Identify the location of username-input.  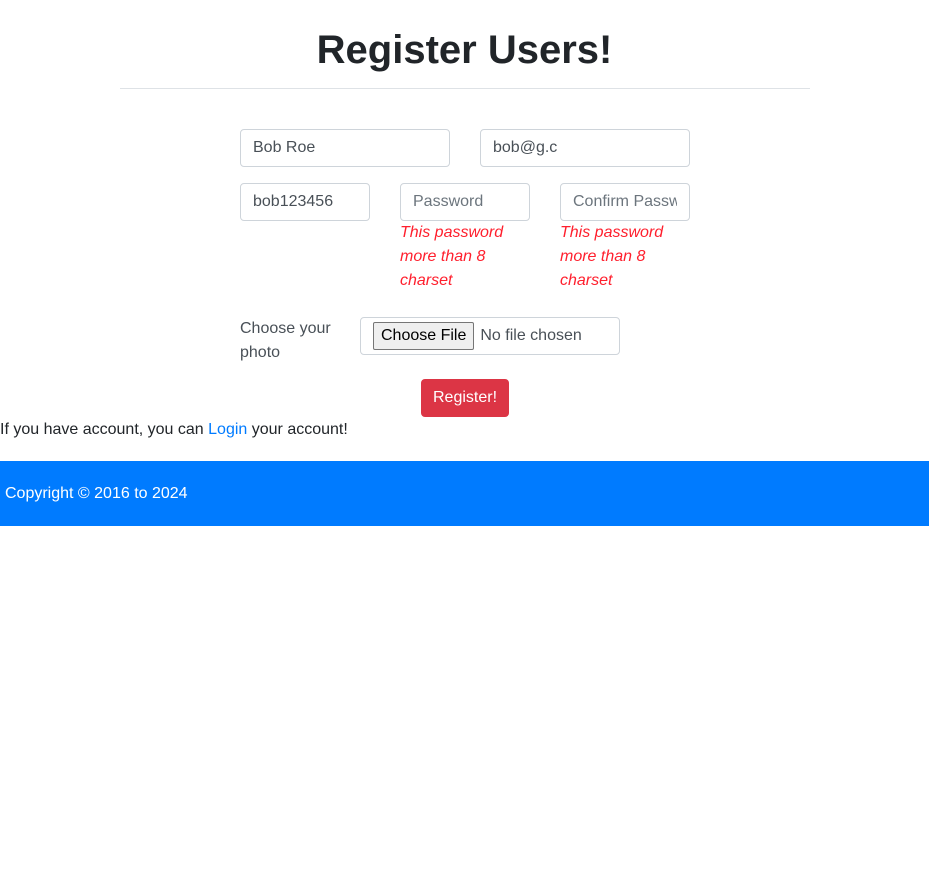
(305, 202).